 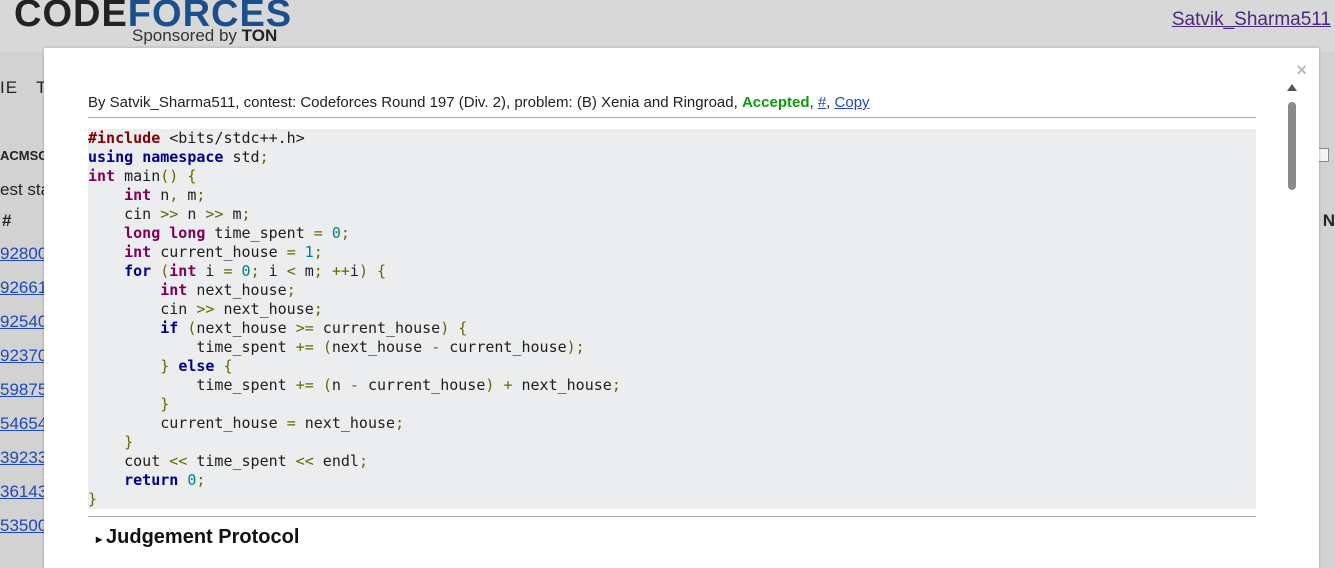 What do you see at coordinates (23, 431) in the screenshot?
I see `submission-id-link: 54654` at bounding box center [23, 431].